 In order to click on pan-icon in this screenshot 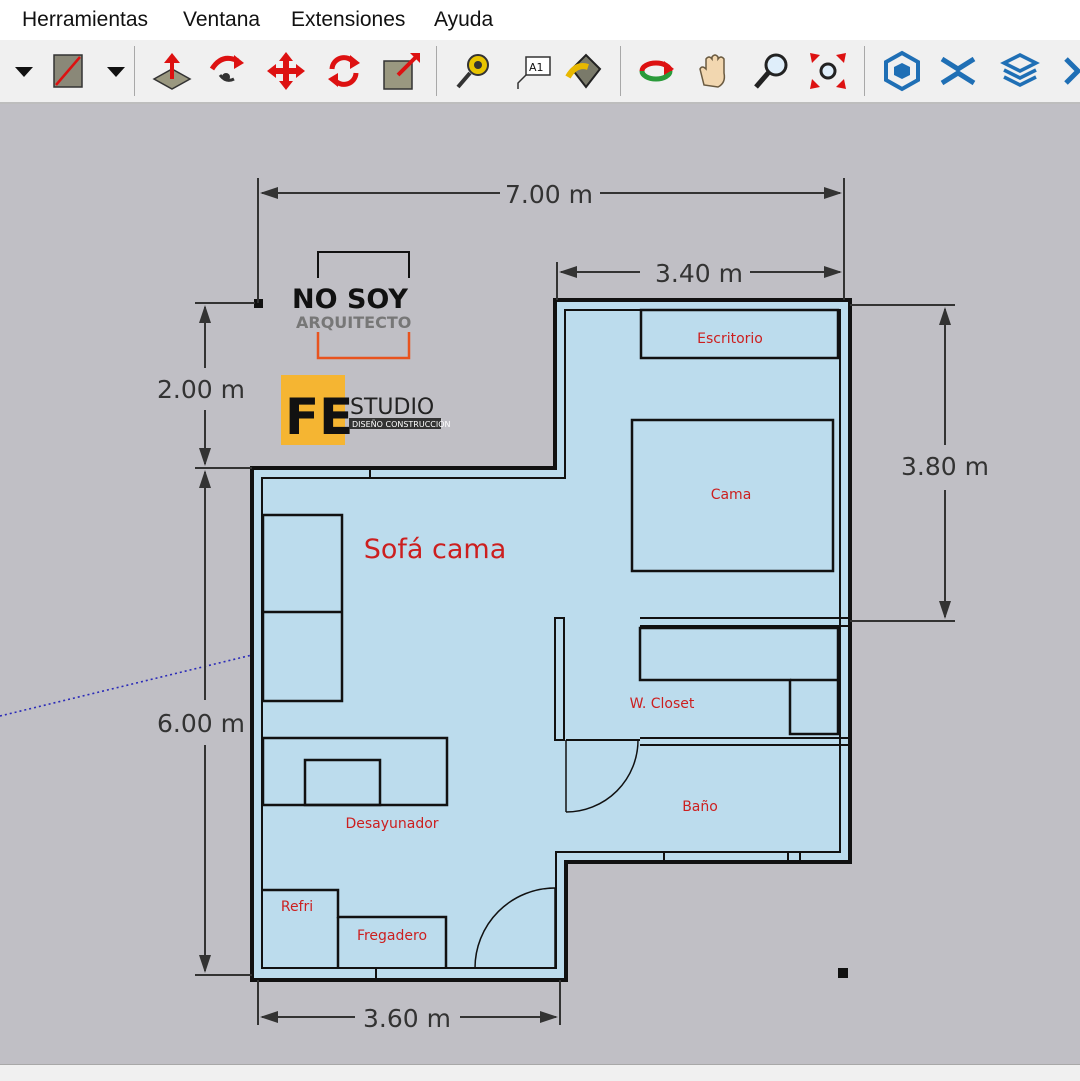, I will do `click(714, 71)`.